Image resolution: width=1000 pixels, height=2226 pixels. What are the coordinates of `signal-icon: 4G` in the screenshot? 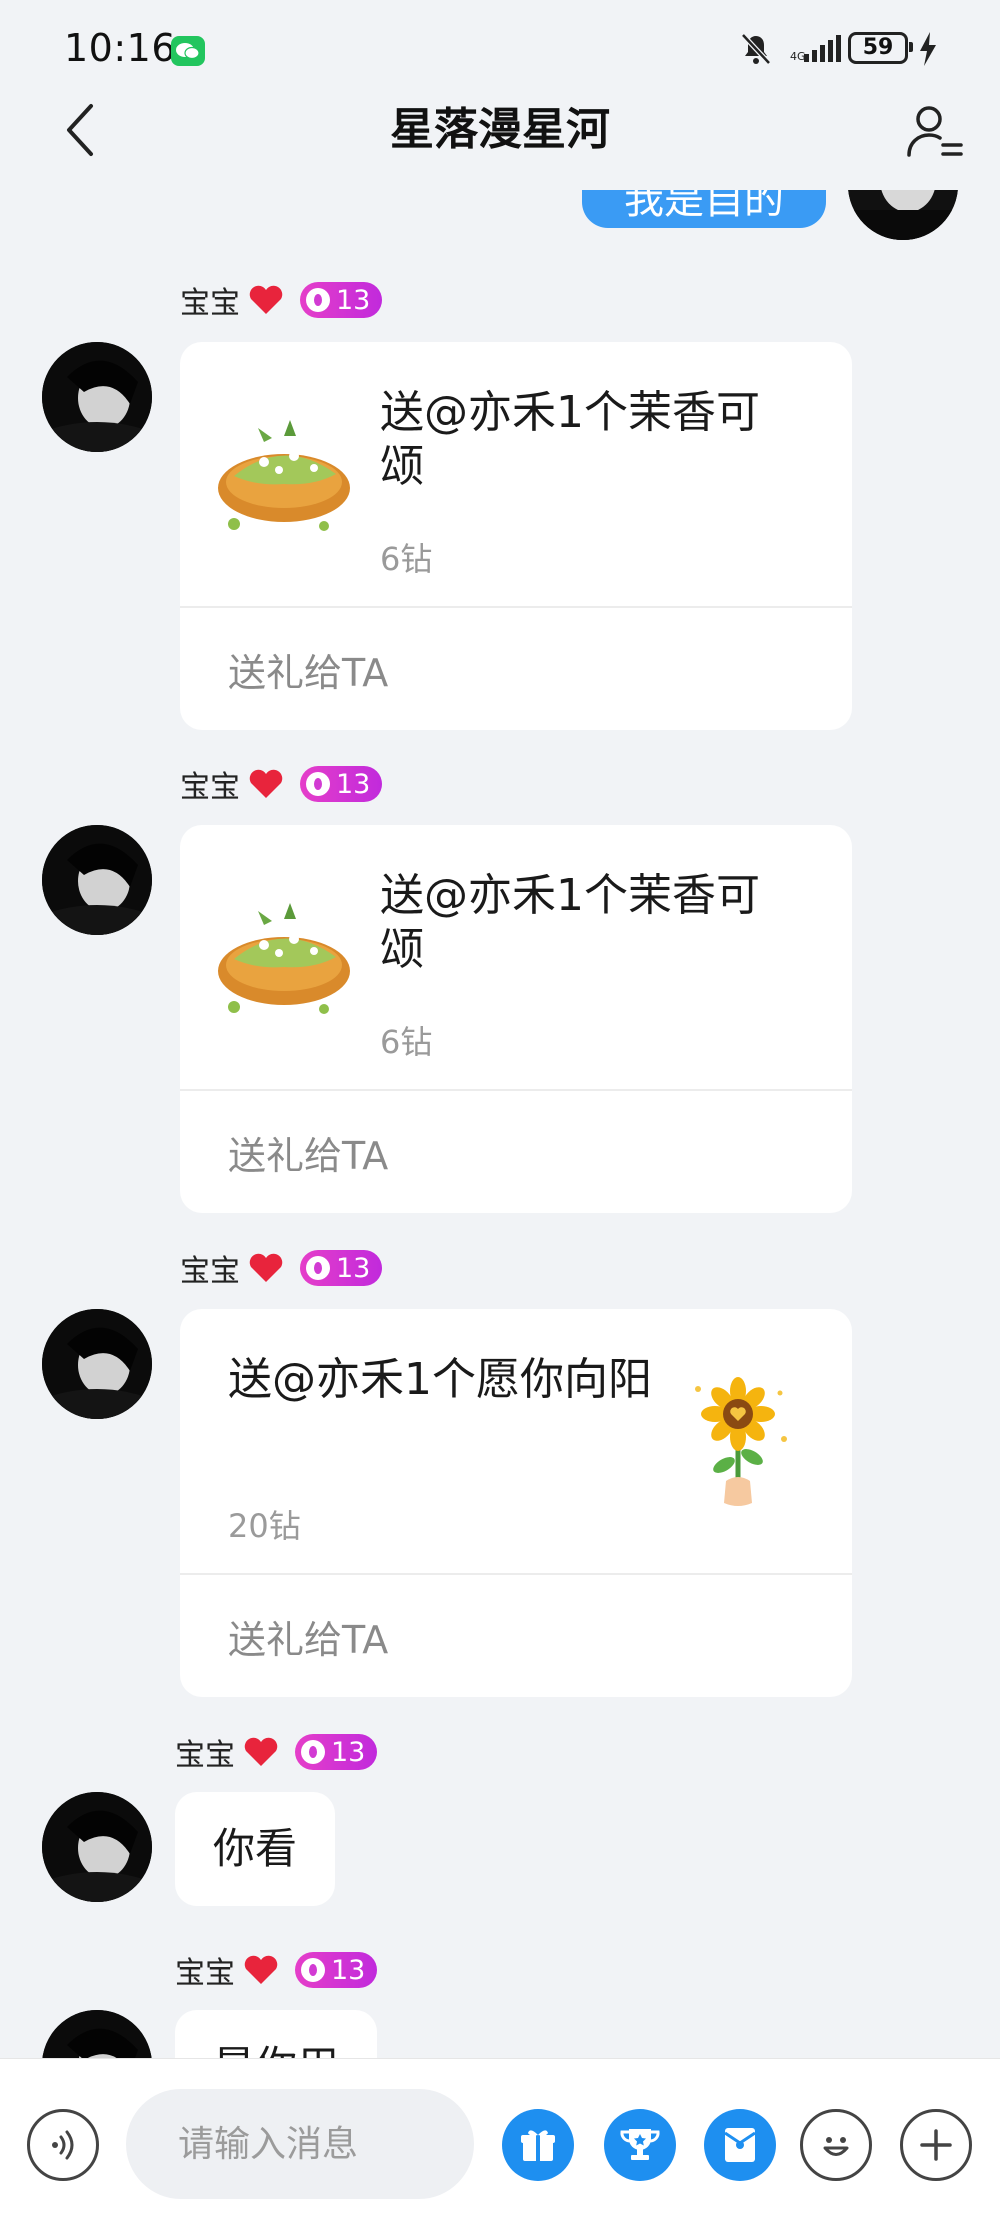 It's located at (815, 49).